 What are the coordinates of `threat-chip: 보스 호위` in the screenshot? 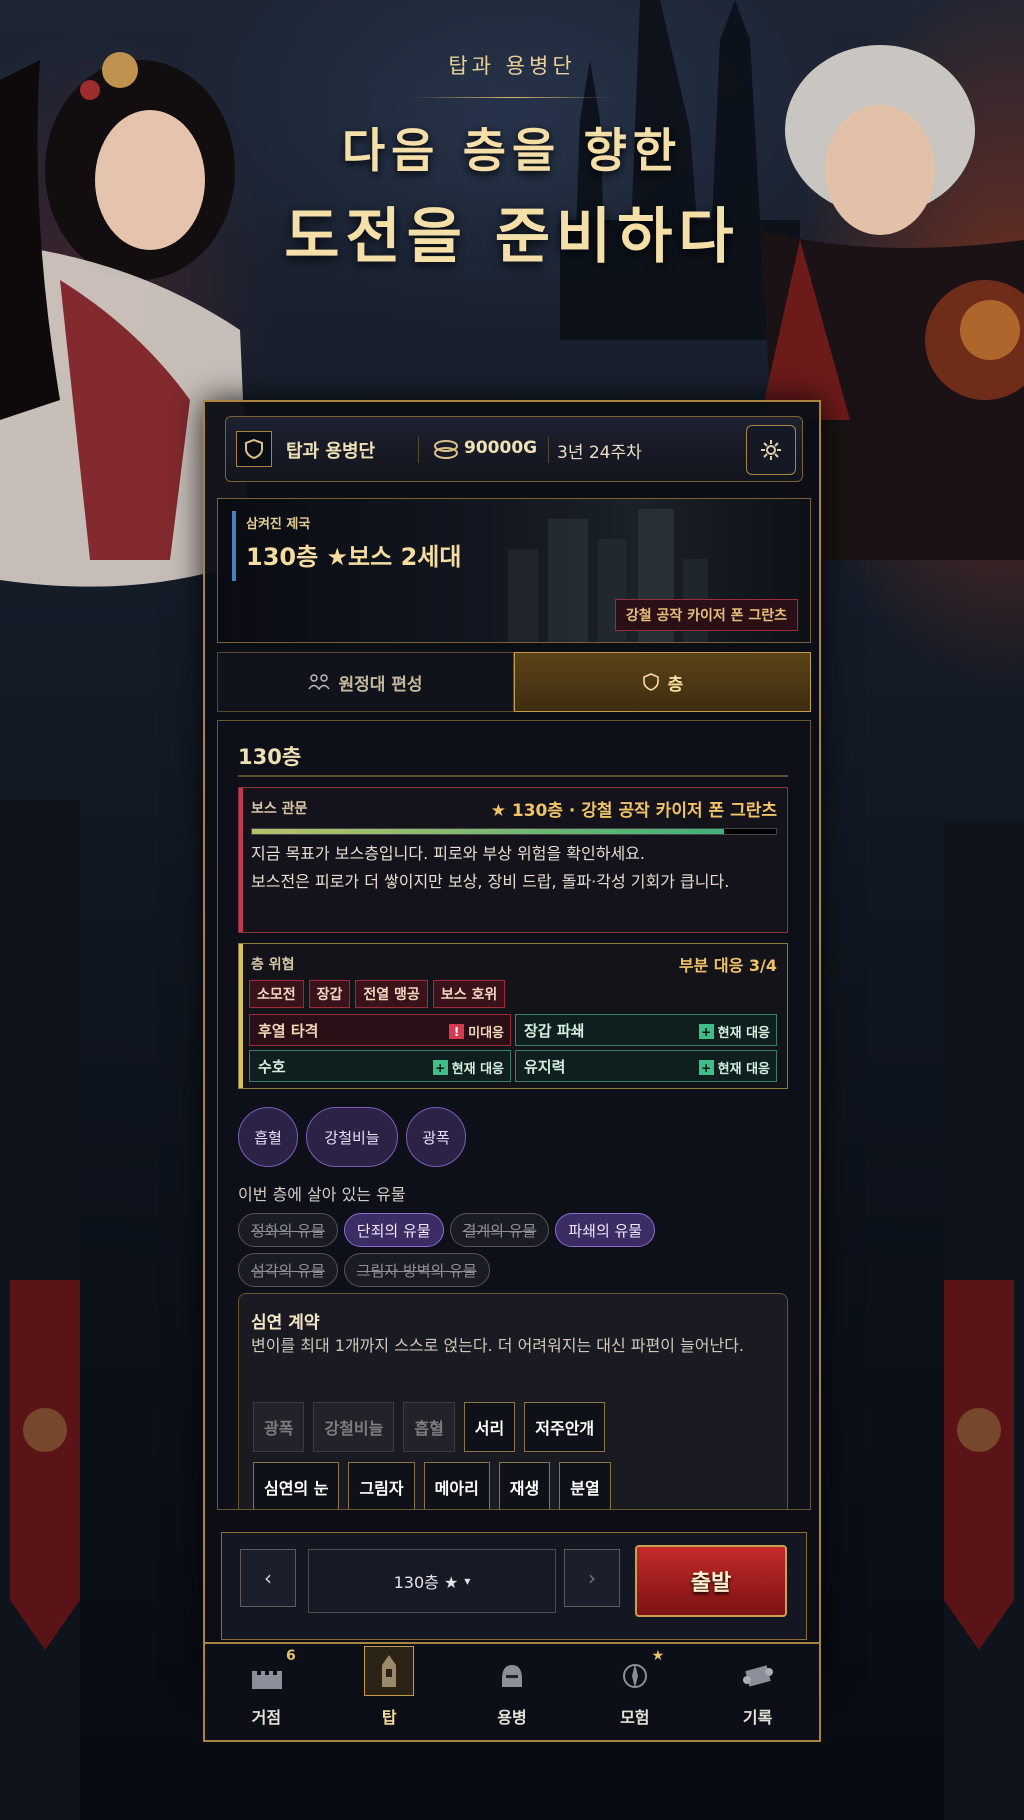 It's located at (469, 994).